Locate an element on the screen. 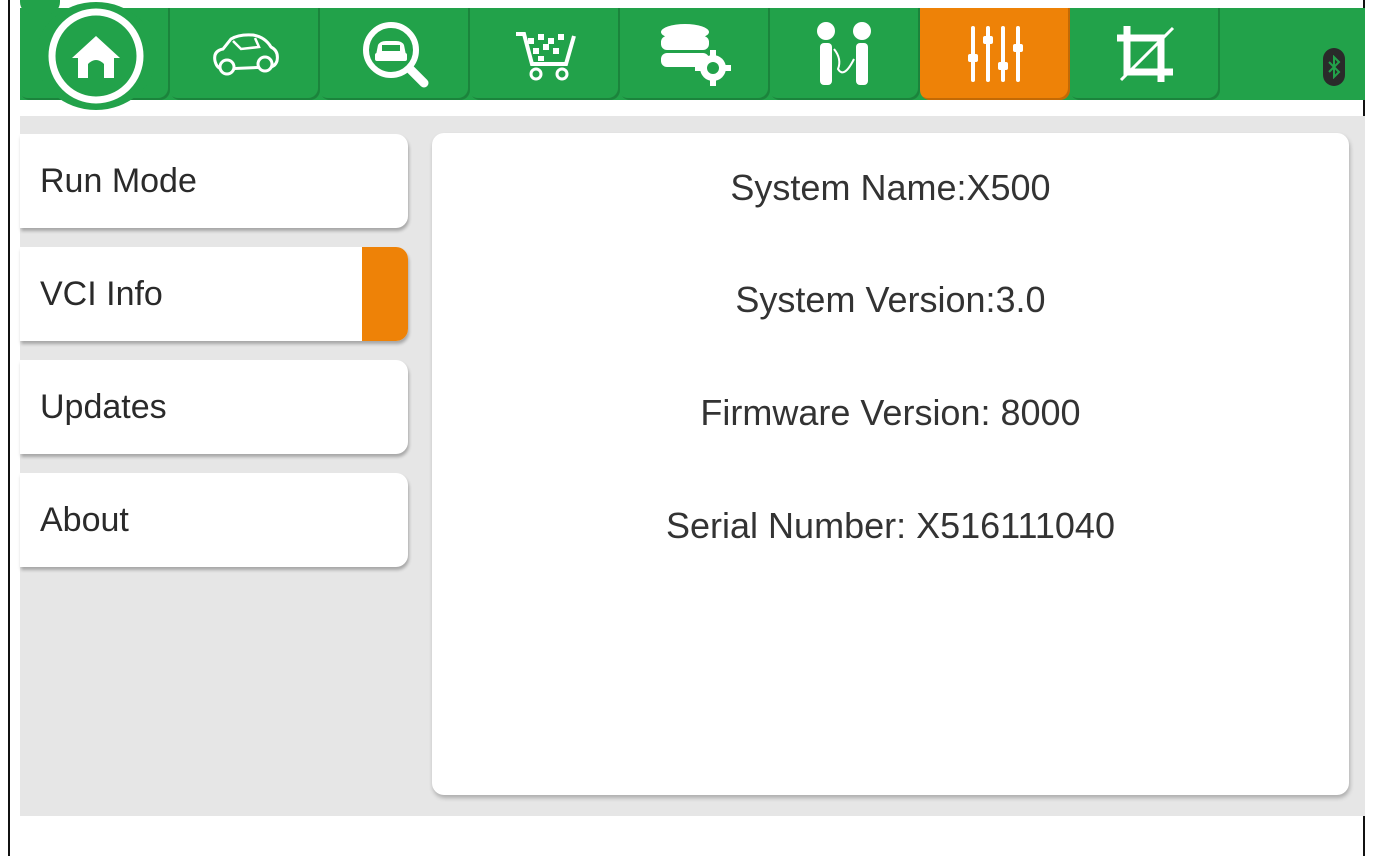 Image resolution: width=1375 pixels, height=856 pixels. sidebar-item-vci-info: VCI Info is located at coordinates (214, 294).